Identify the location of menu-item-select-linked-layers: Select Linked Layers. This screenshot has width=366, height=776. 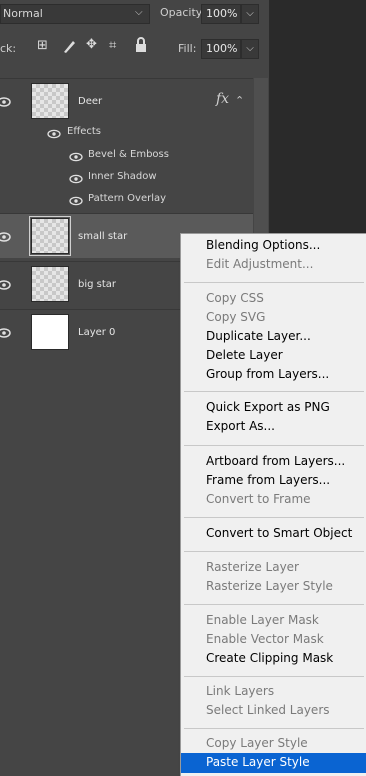
(273, 711).